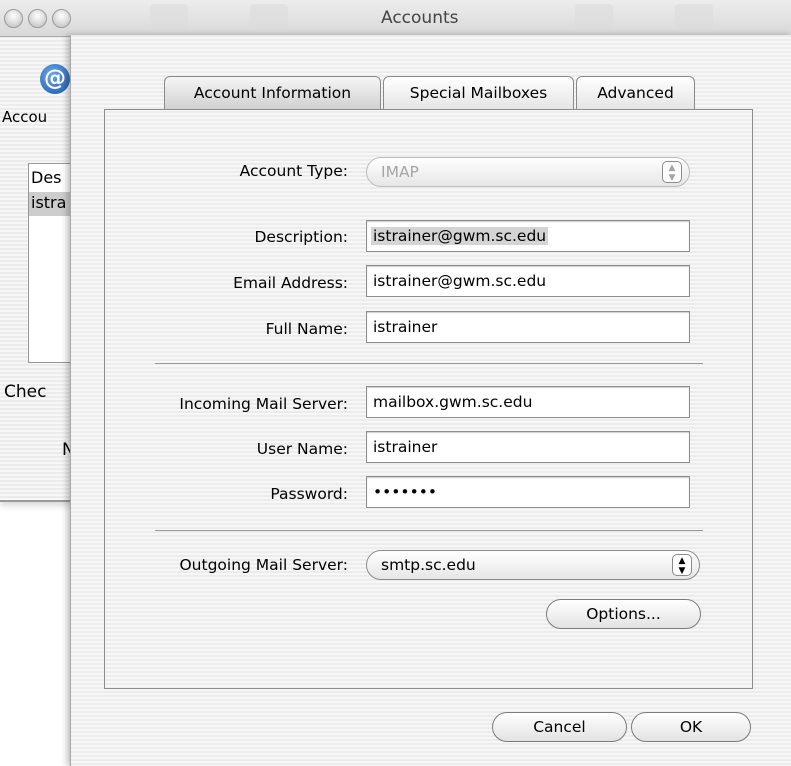  What do you see at coordinates (635, 93) in the screenshot?
I see `tab-advanced: Advanced` at bounding box center [635, 93].